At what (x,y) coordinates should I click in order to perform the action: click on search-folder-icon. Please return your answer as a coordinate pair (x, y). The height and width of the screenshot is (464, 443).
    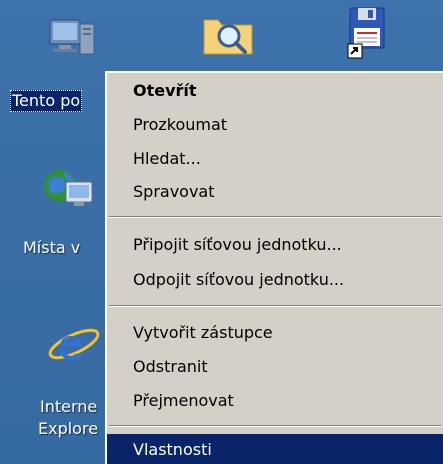
    Looking at the image, I should click on (228, 34).